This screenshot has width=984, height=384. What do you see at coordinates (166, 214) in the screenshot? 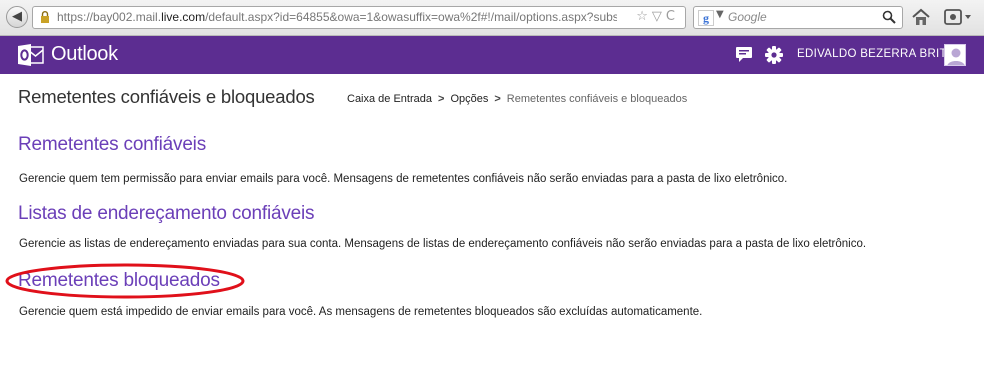
I see `safe-mailing-lists-link: Listas de endereçamento confiáveis` at bounding box center [166, 214].